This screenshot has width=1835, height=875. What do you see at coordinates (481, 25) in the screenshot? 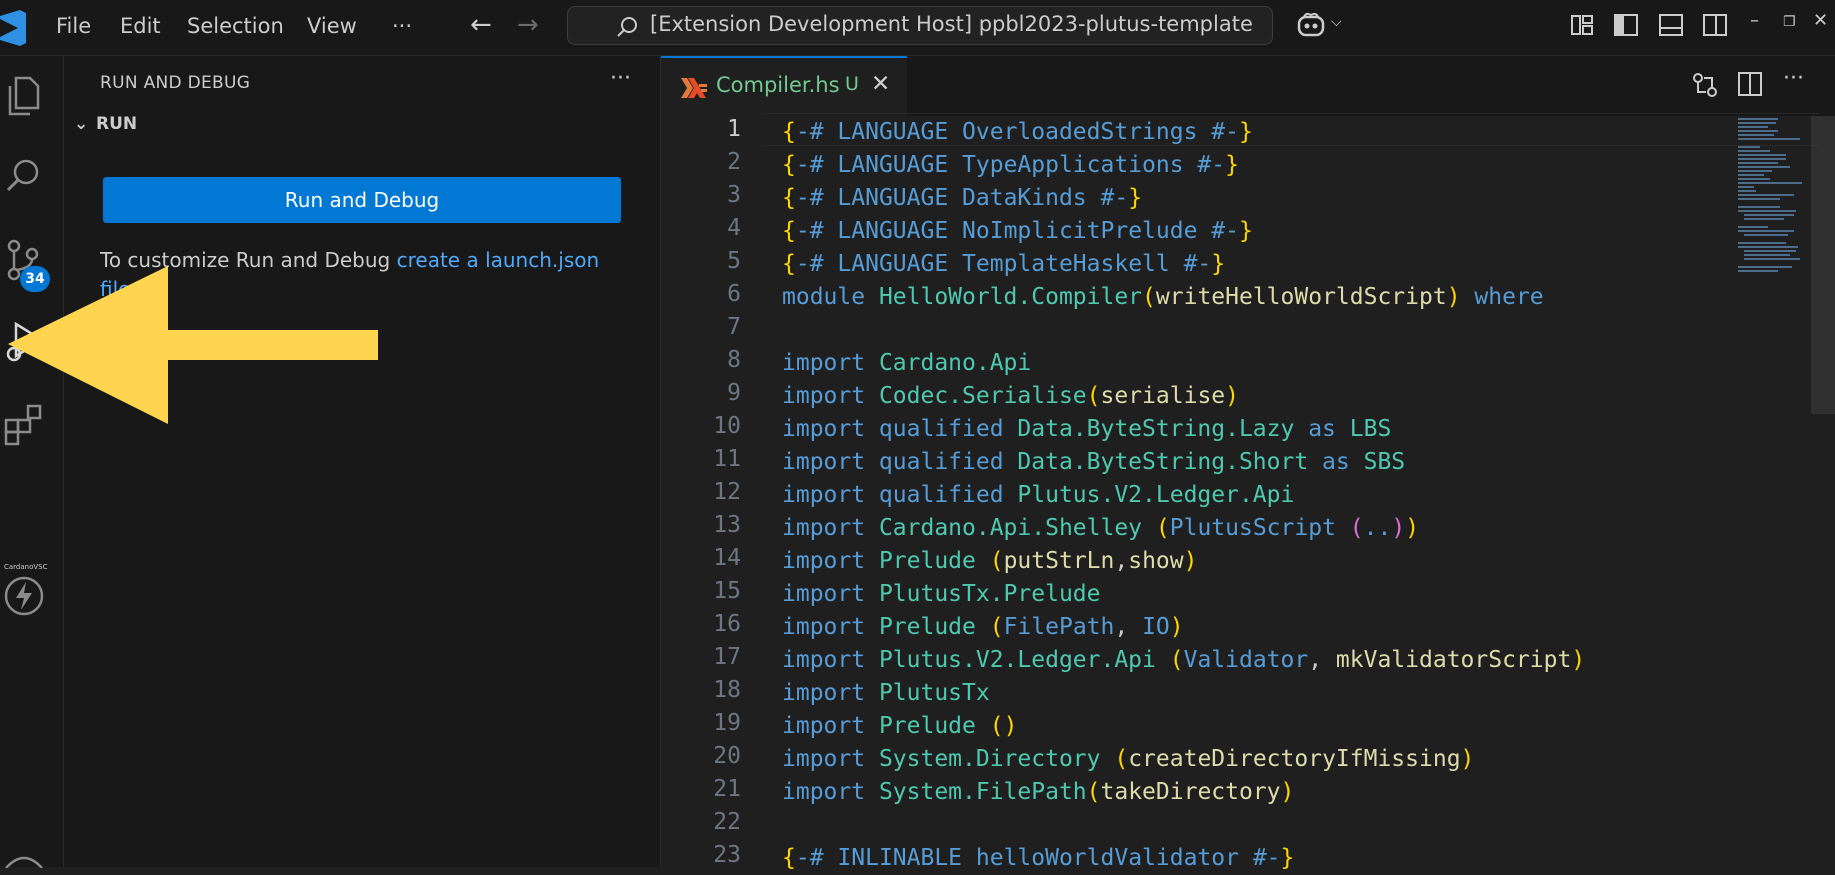
I see `back-arrow-icon: ←` at bounding box center [481, 25].